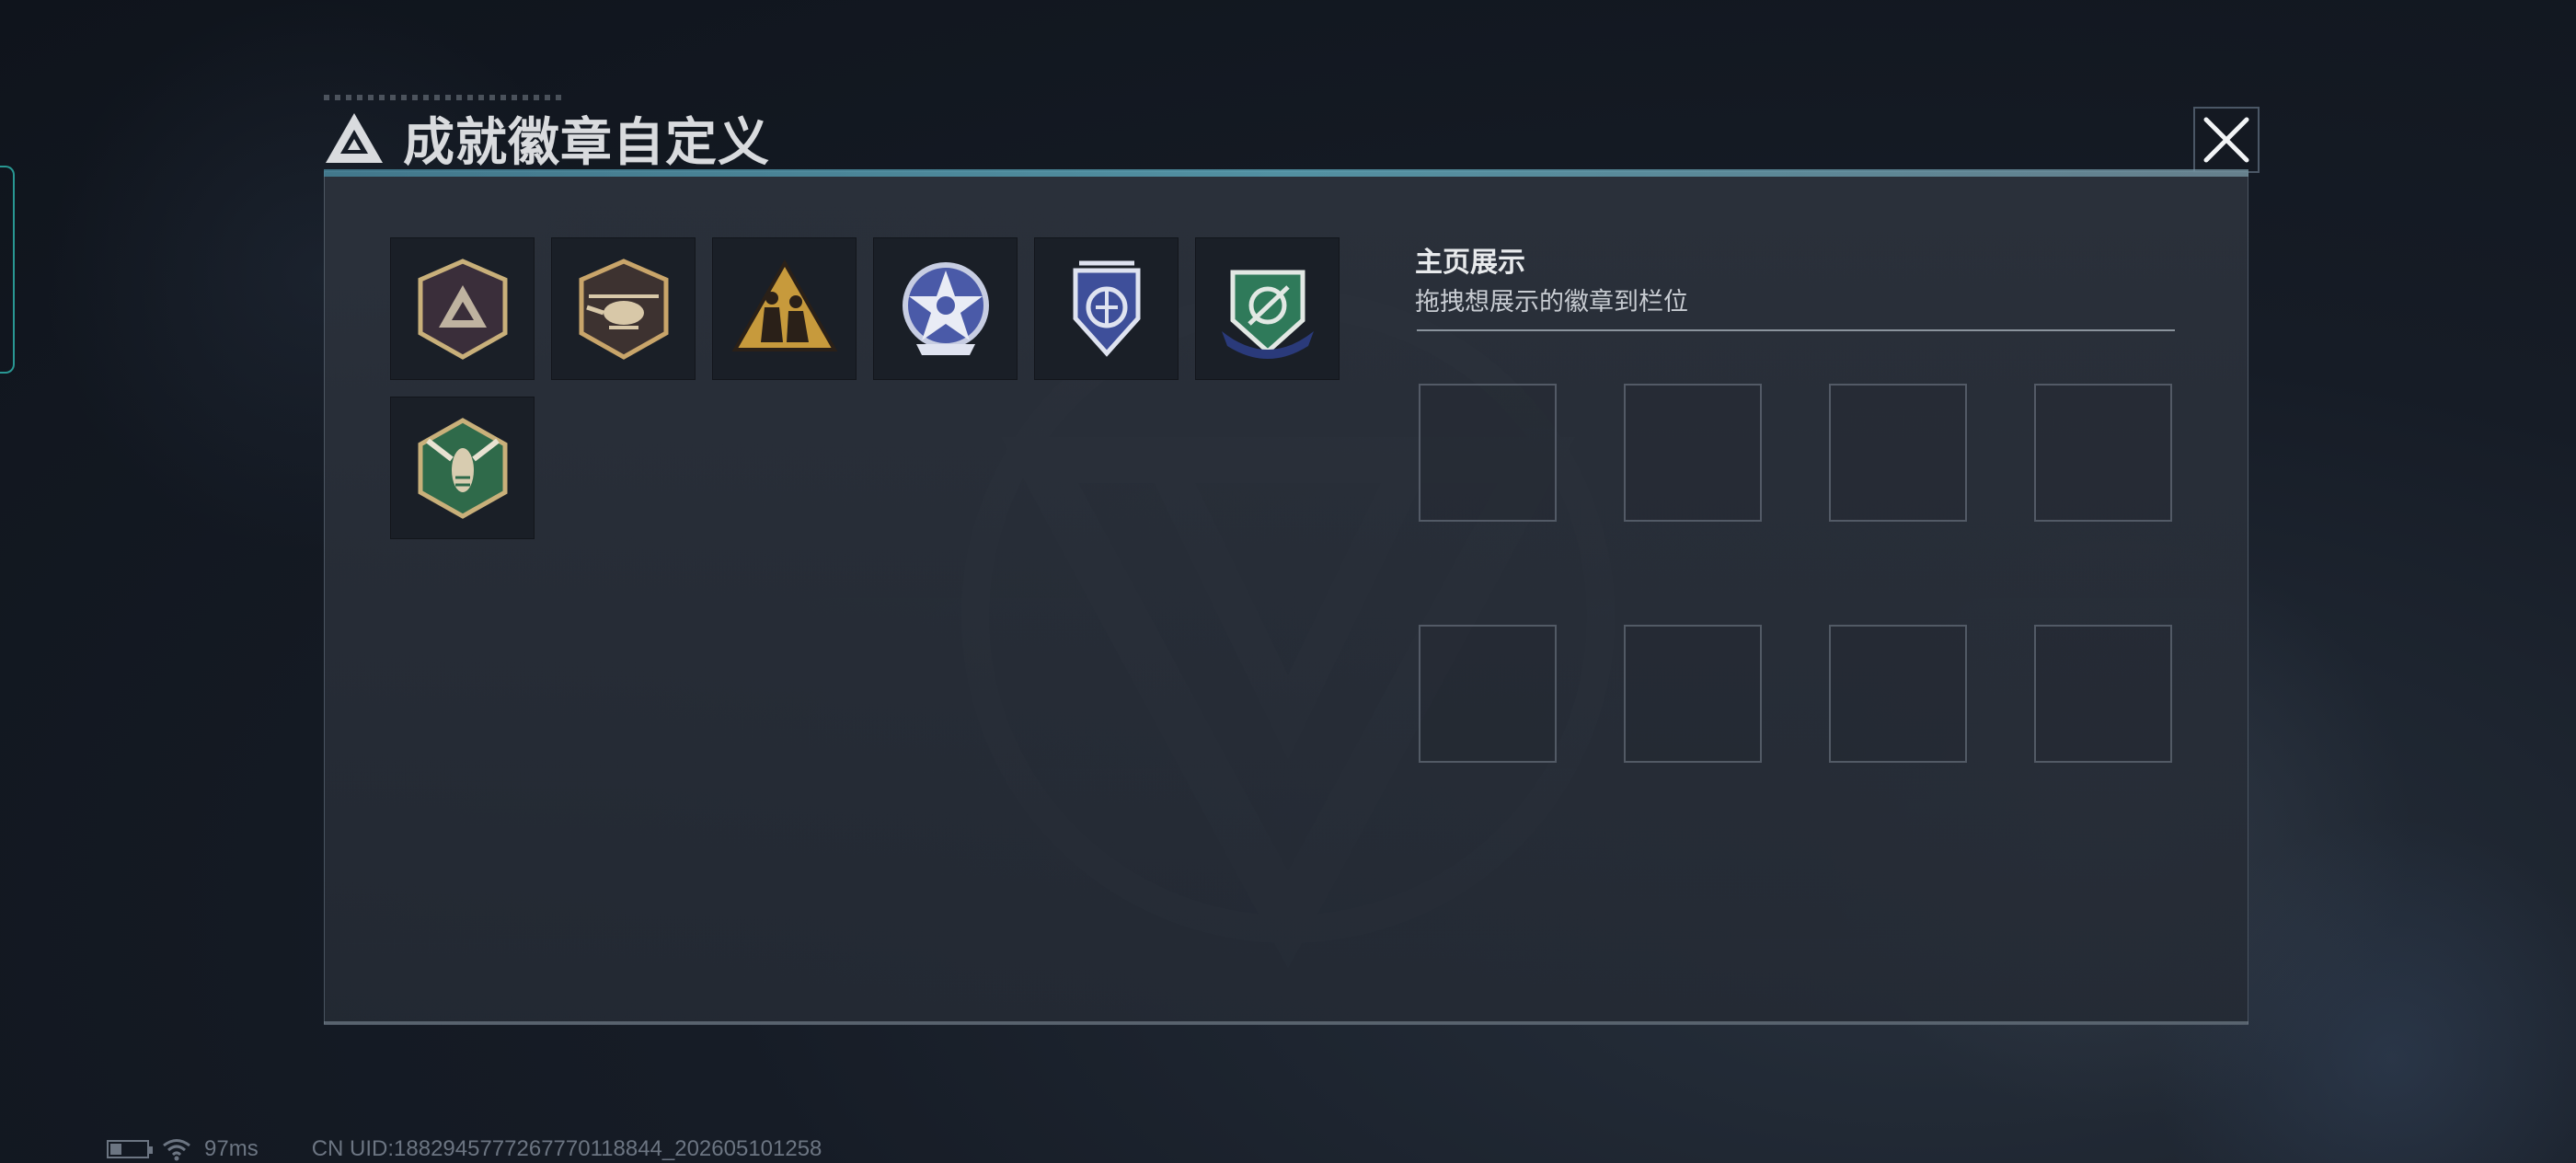 The width and height of the screenshot is (2576, 1163). What do you see at coordinates (1796, 330) in the screenshot?
I see `showcase-divider` at bounding box center [1796, 330].